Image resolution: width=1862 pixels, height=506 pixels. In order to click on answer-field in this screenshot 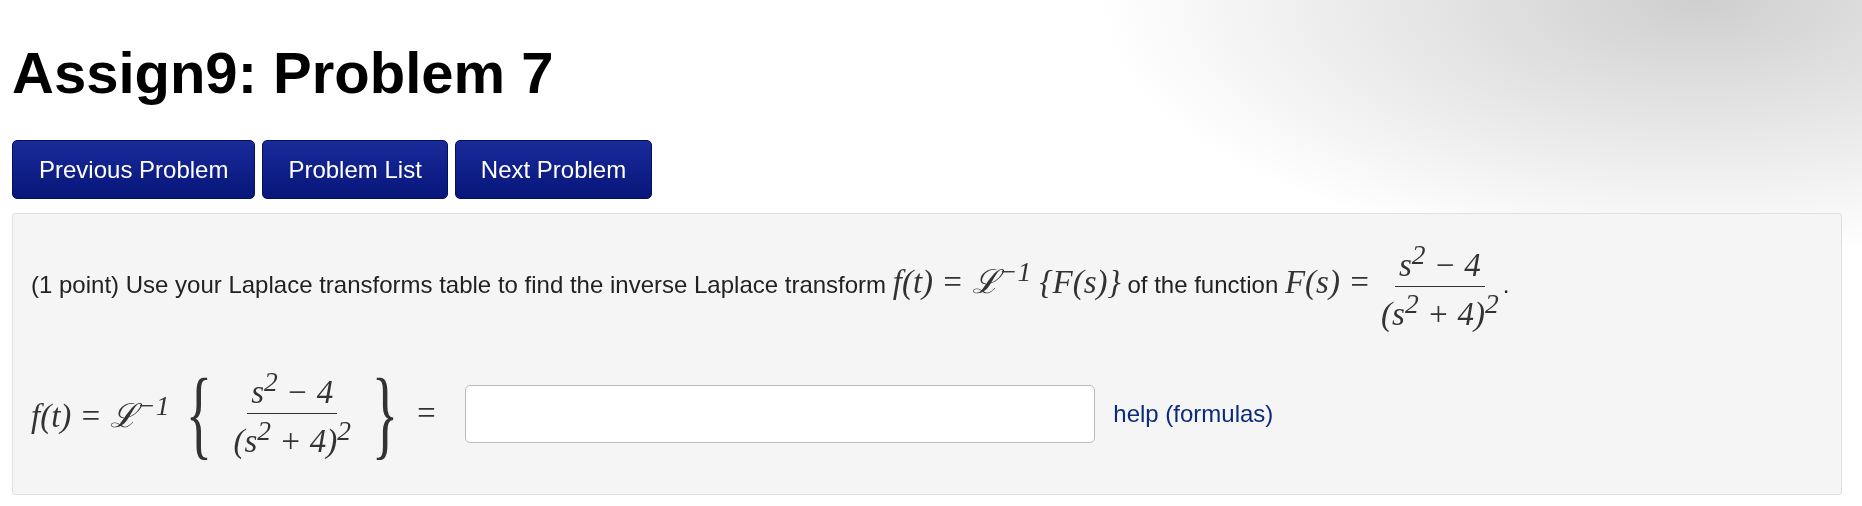, I will do `click(780, 413)`.